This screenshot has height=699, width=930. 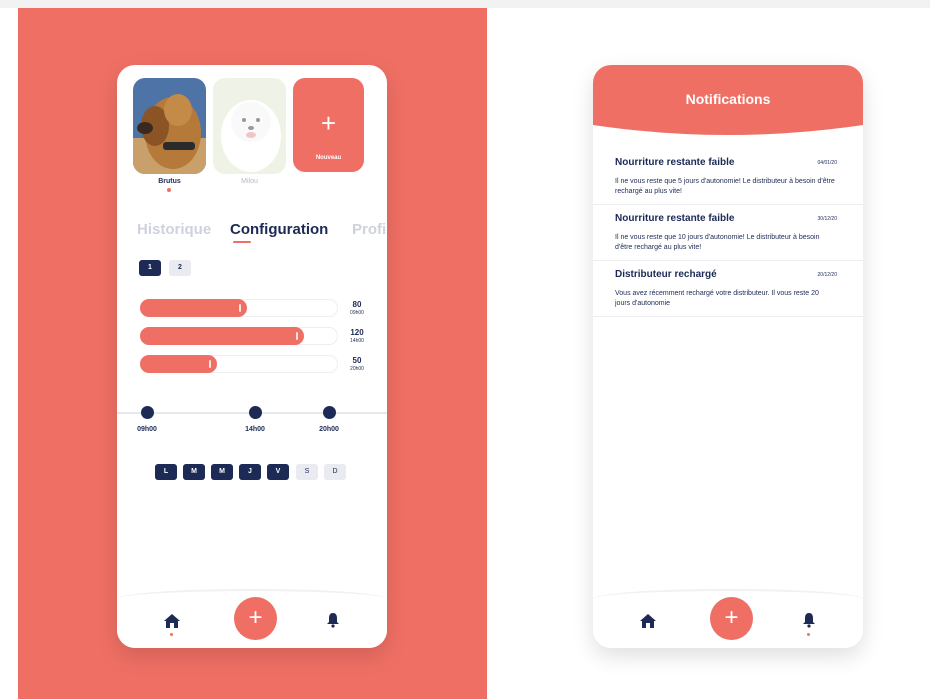 What do you see at coordinates (357, 341) in the screenshot?
I see `portion-time-2: 14h00` at bounding box center [357, 341].